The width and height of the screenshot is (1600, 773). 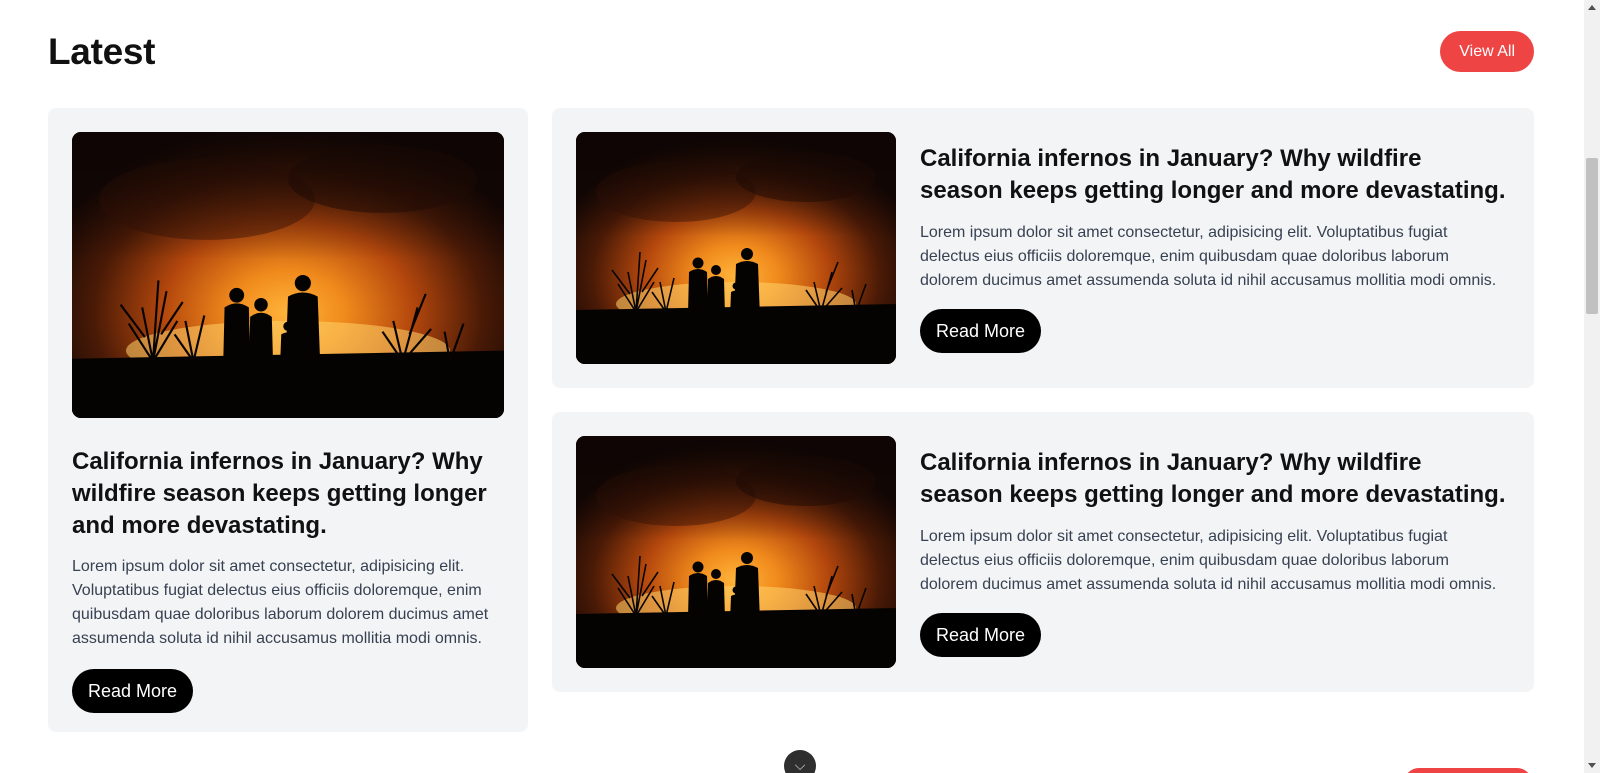 I want to click on chevron-down-icon: ⌵, so click(x=800, y=765).